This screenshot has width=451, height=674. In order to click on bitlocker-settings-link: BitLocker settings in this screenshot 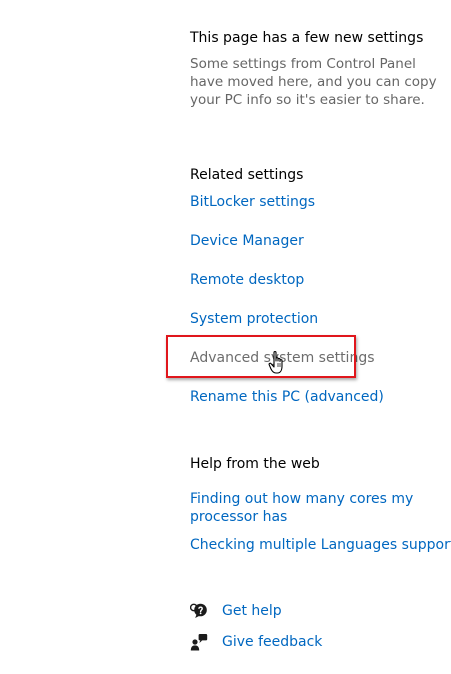, I will do `click(252, 202)`.